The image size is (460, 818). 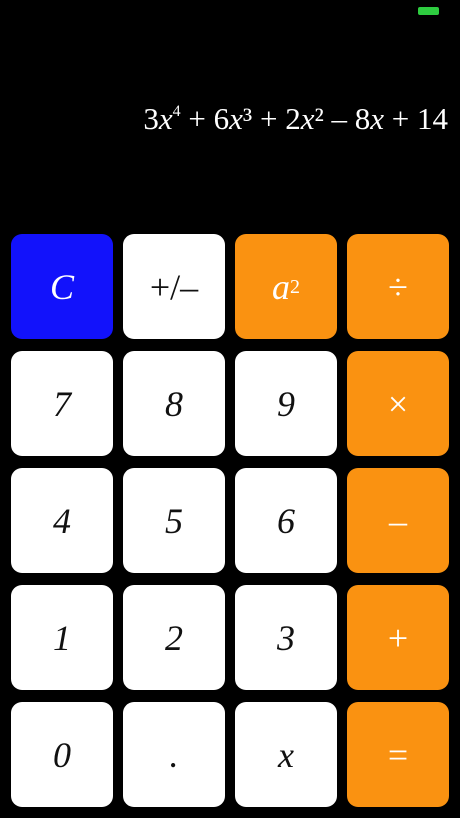 I want to click on digit-4-button: 4, so click(x=62, y=520).